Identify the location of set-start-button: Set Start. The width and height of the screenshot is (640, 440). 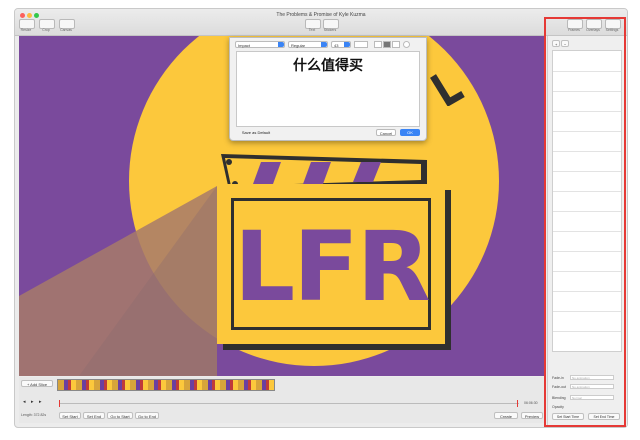
(70, 415).